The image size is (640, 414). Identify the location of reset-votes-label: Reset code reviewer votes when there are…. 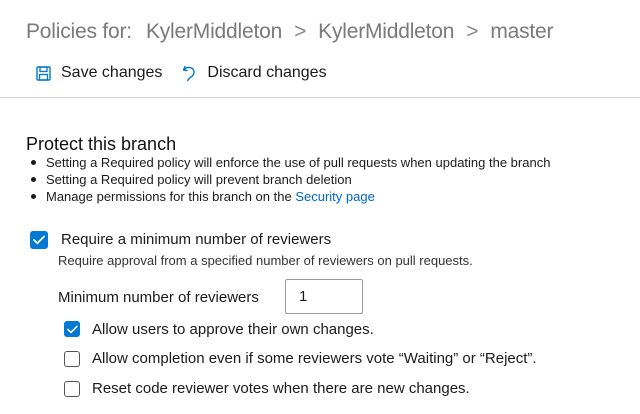
(281, 388).